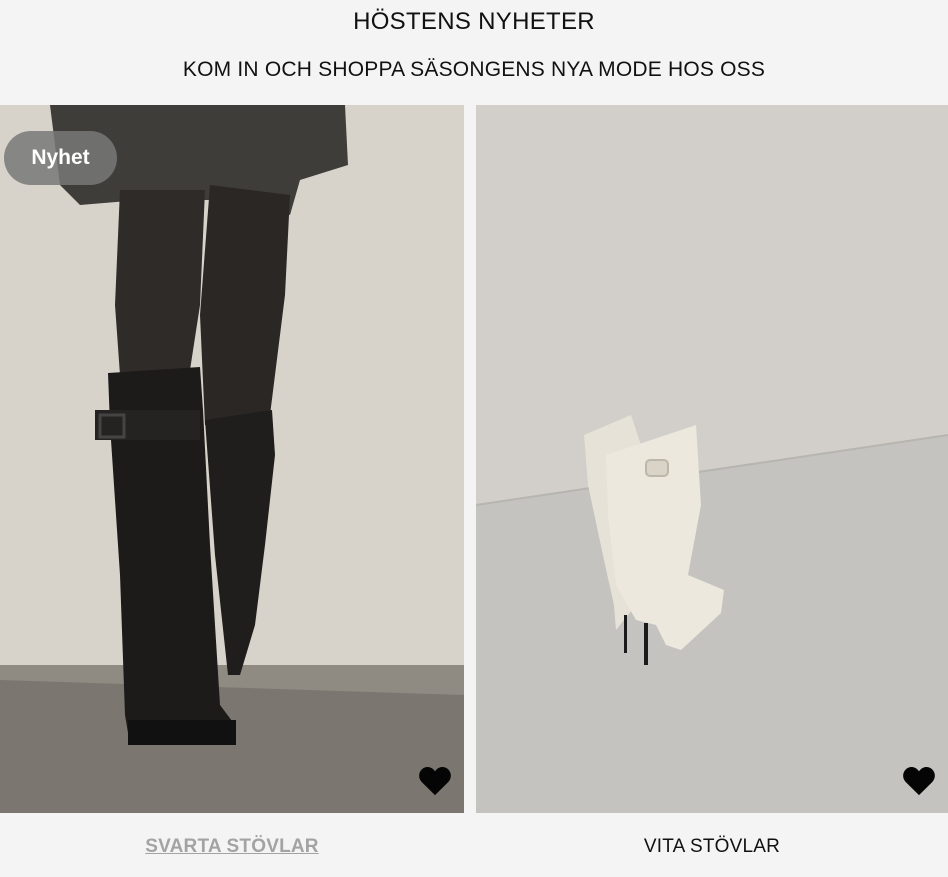 Image resolution: width=948 pixels, height=877 pixels. I want to click on new-badge: Nyhet, so click(60, 158).